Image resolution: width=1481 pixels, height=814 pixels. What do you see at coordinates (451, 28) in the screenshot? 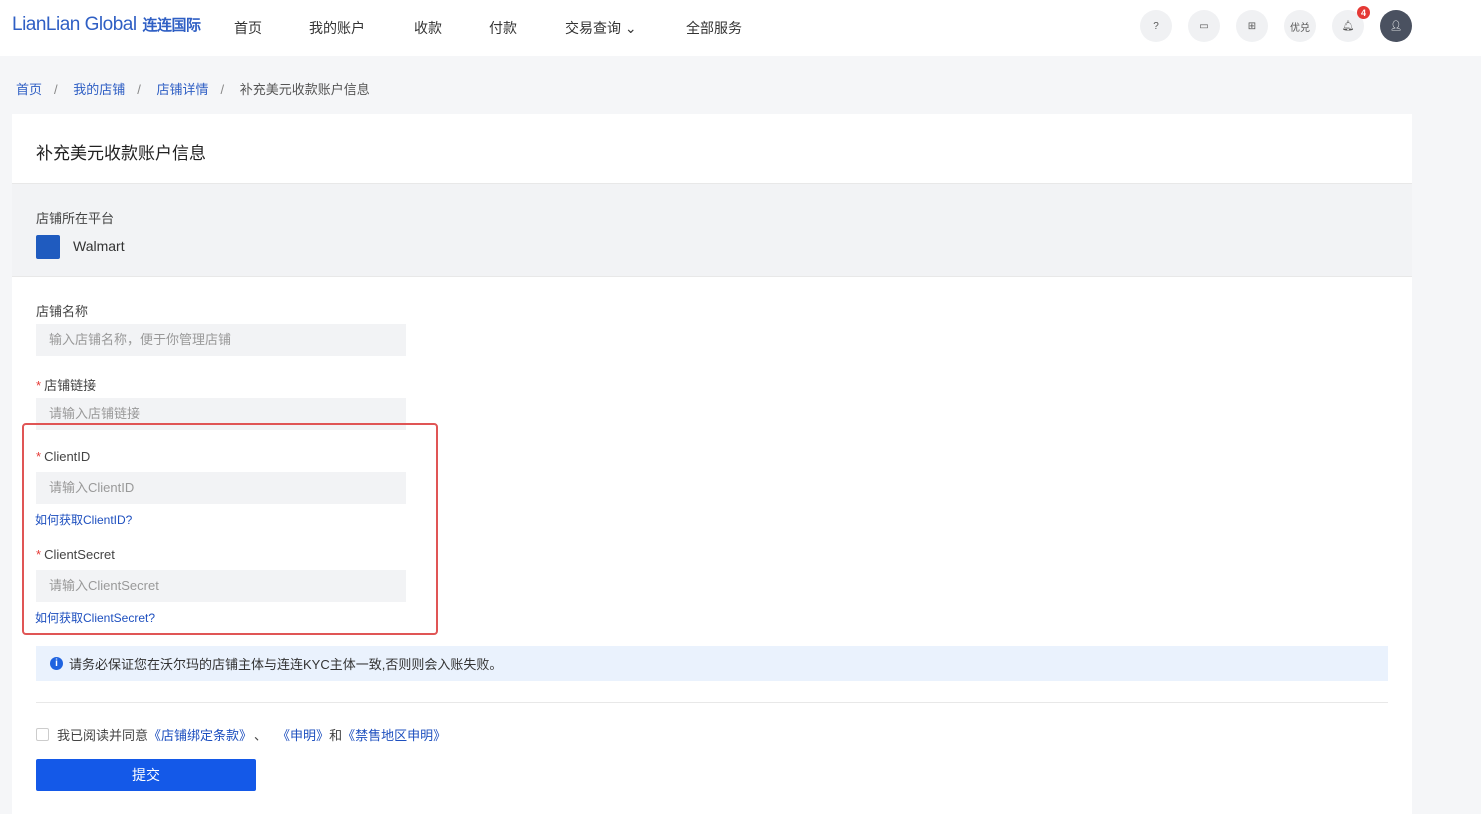
I see `nav-receive: 收款` at bounding box center [451, 28].